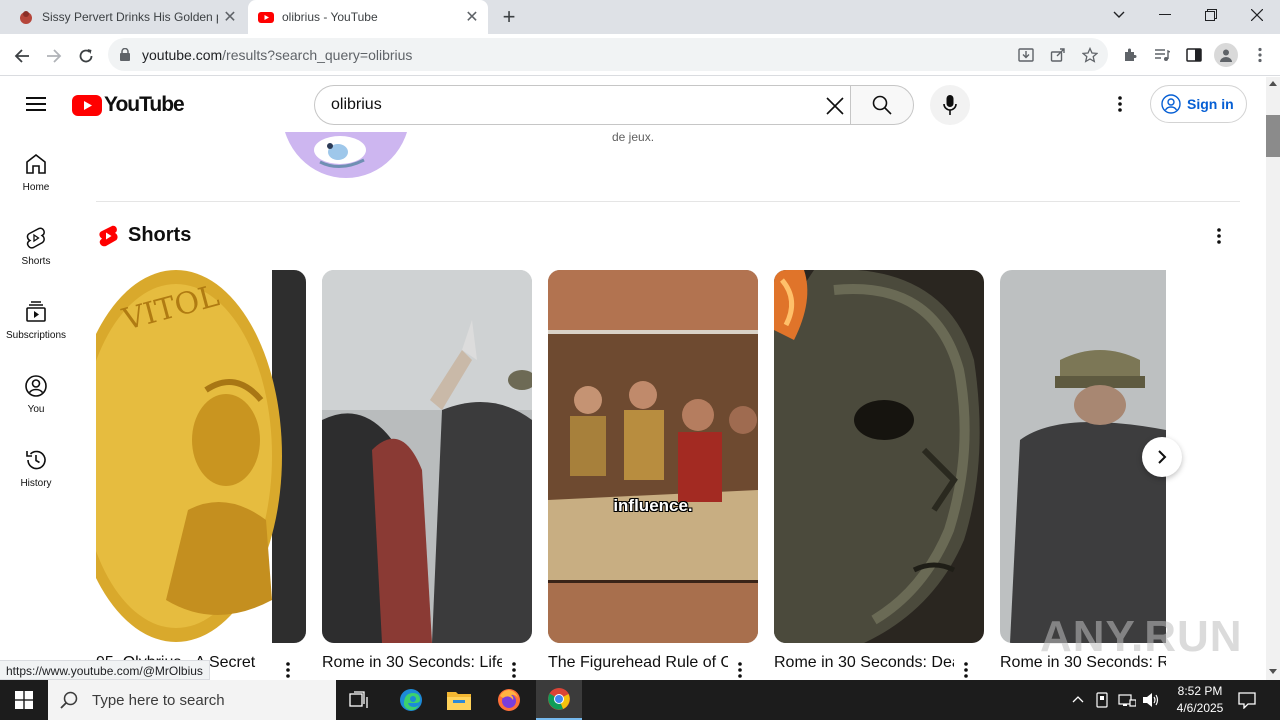 This screenshot has width=1280, height=720. I want to click on minimize-icon, so click(1165, 15).